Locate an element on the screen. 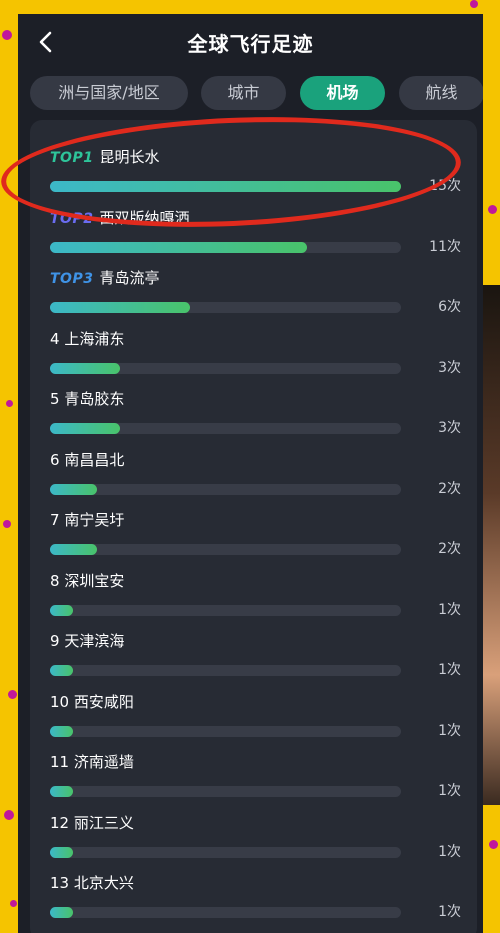 Image resolution: width=500 pixels, height=933 pixels. tab-bar: 洲与国家/地区 城市 机场 航线 is located at coordinates (256, 93).